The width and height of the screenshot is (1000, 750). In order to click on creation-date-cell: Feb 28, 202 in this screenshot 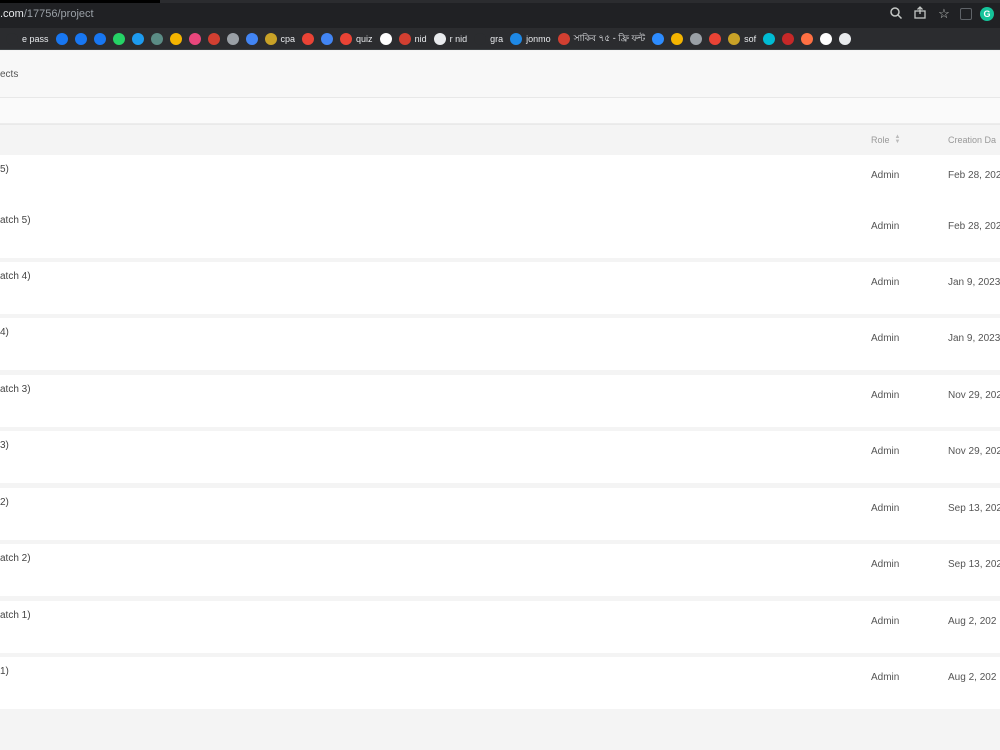, I will do `click(974, 175)`.